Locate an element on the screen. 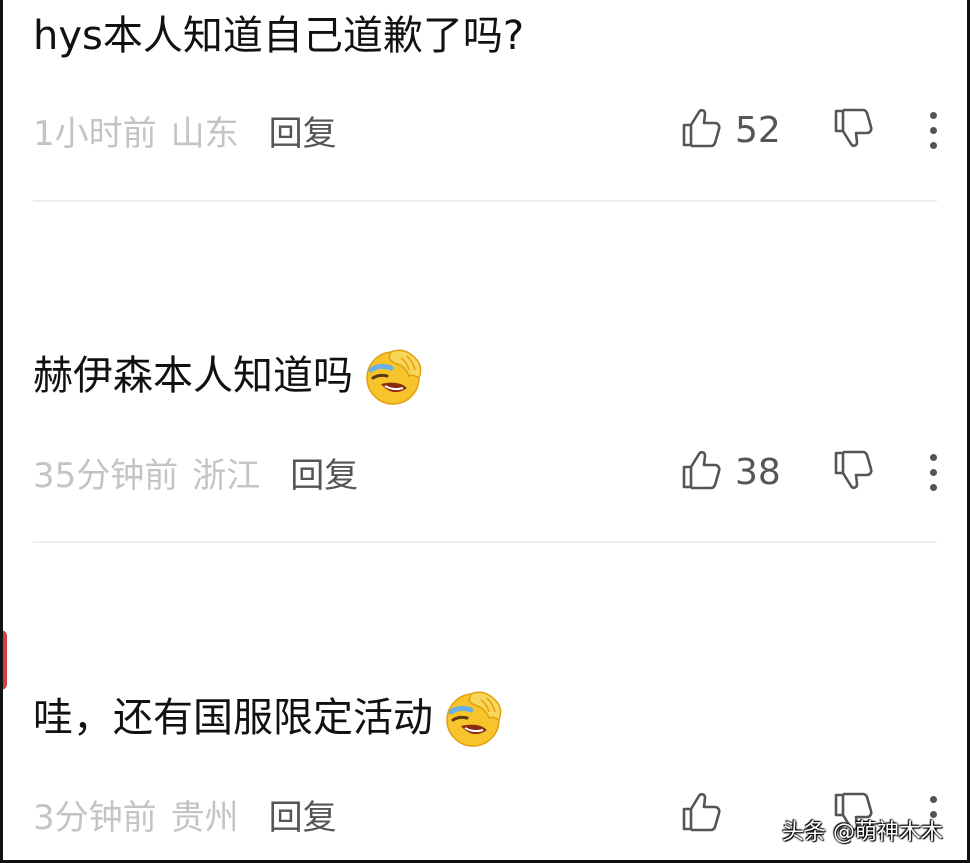 The width and height of the screenshot is (970, 863). comment-text-content: hys本人知道自己道歉了吗? is located at coordinates (279, 36).